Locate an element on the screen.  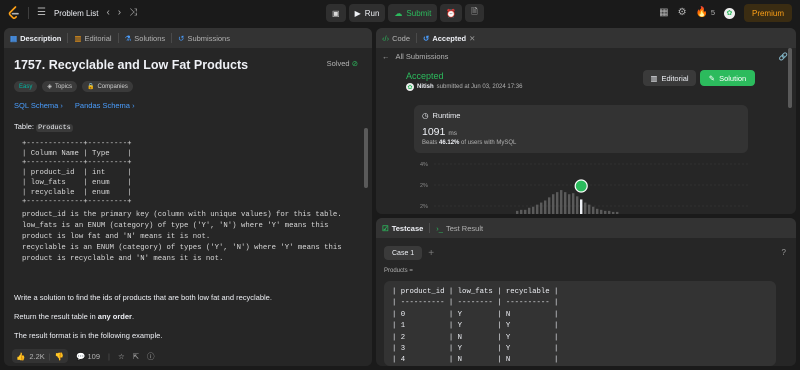
right-tab-bar: ‹/› Code ↺ Accepted ✕ is located at coordinates (586, 38).